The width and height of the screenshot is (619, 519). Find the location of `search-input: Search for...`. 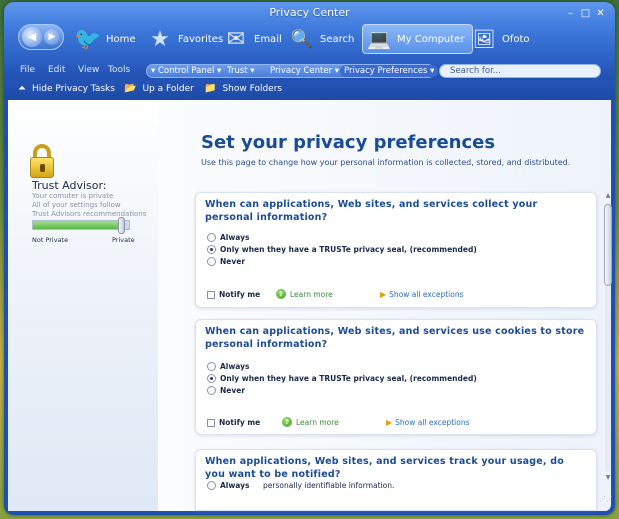

search-input: Search for... is located at coordinates (520, 71).